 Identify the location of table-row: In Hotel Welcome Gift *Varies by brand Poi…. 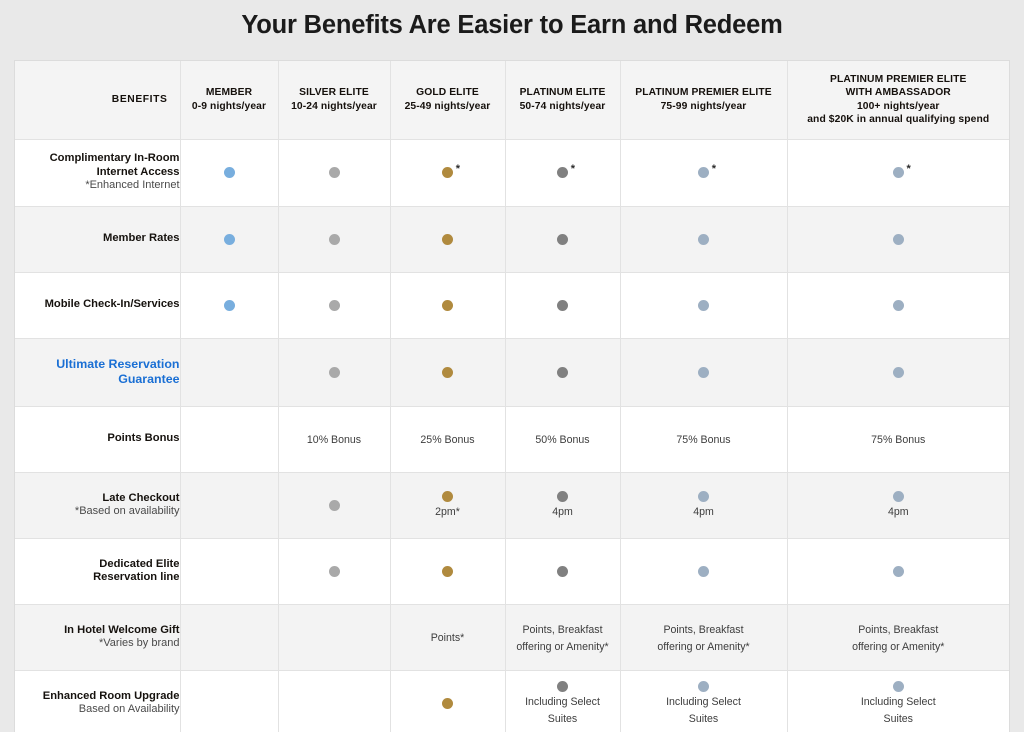
(512, 637).